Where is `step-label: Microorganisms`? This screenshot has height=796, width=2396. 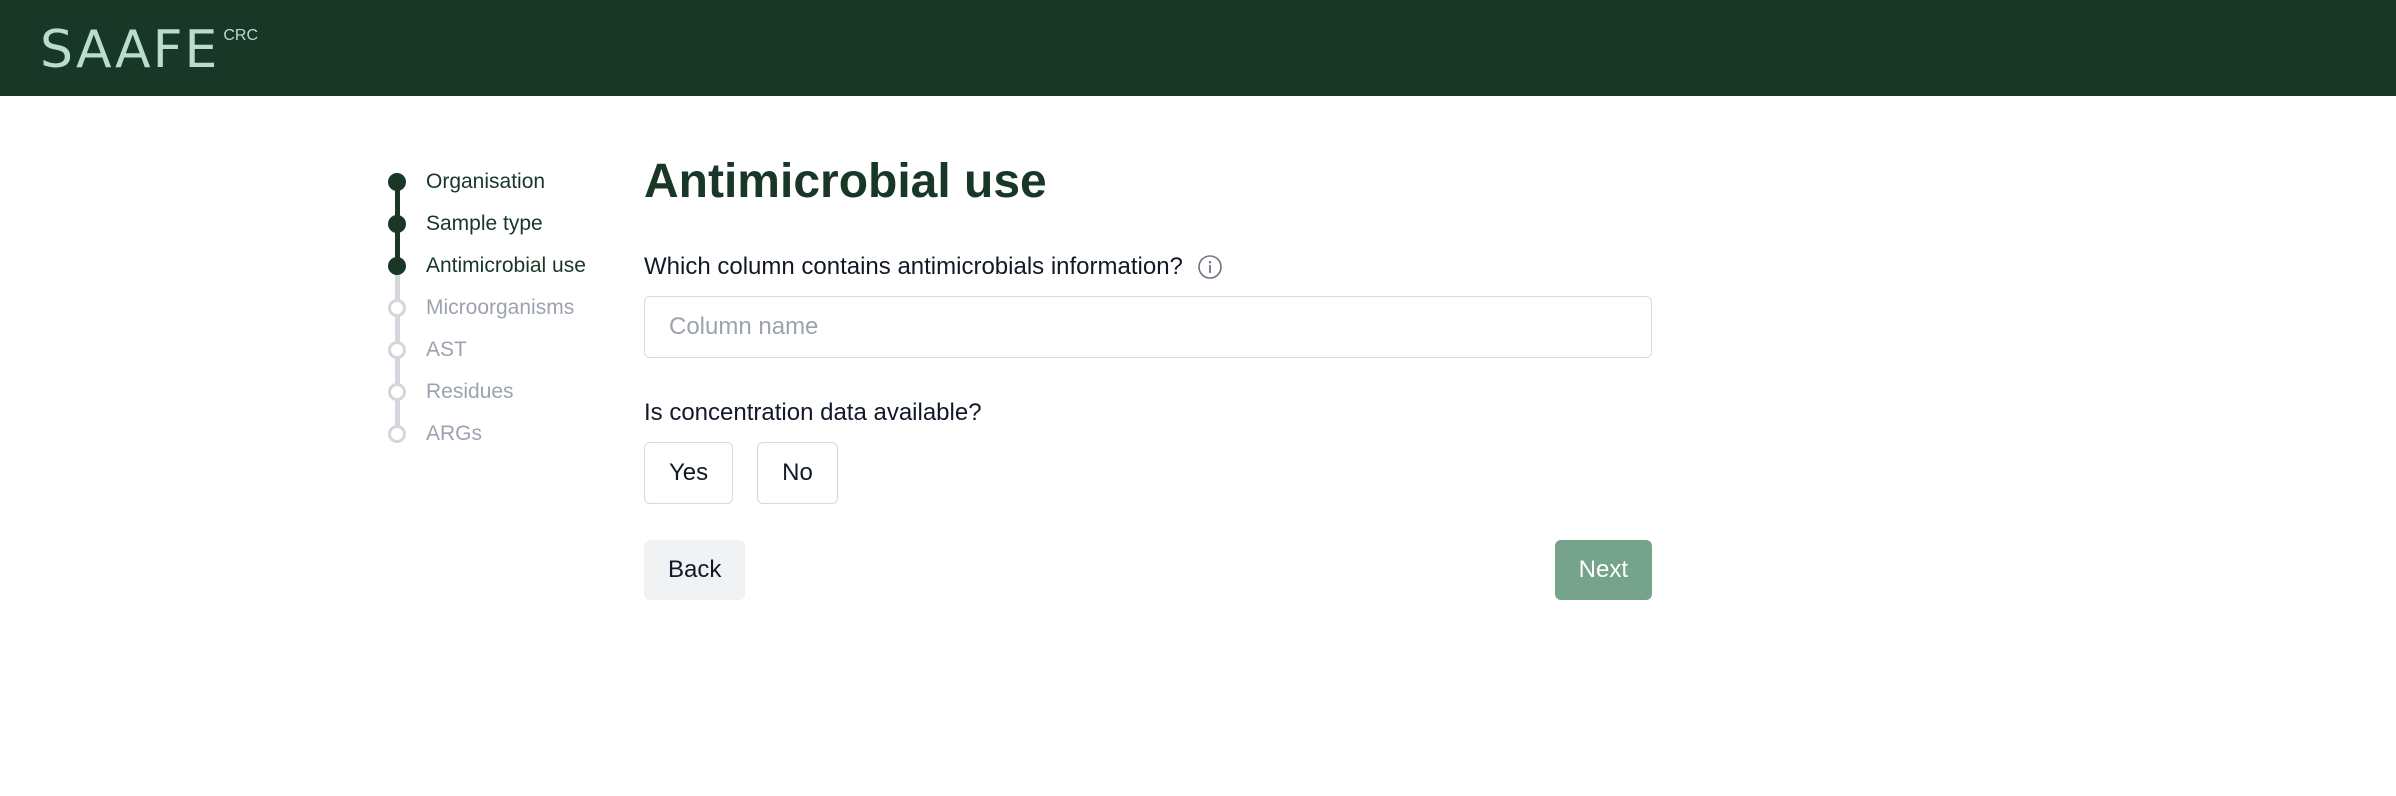
step-label: Microorganisms is located at coordinates (500, 307).